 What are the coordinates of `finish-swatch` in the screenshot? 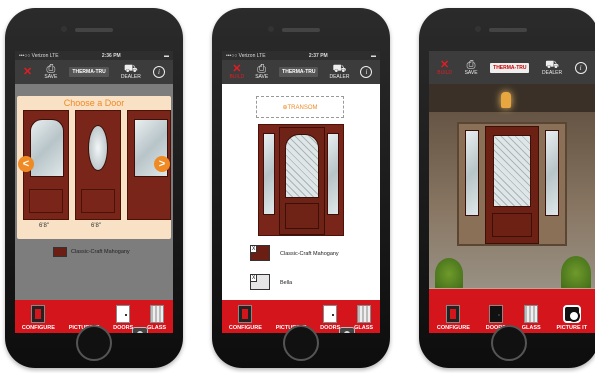 It's located at (60, 252).